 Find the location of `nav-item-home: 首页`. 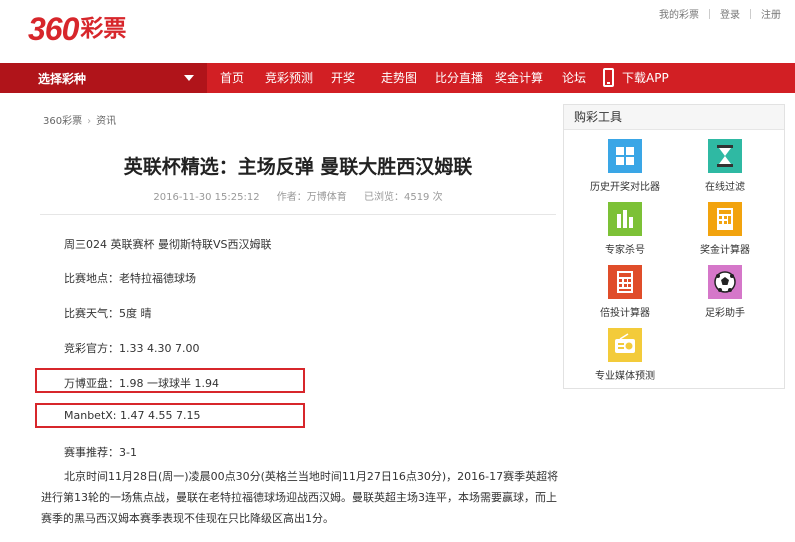

nav-item-home: 首页 is located at coordinates (232, 78).